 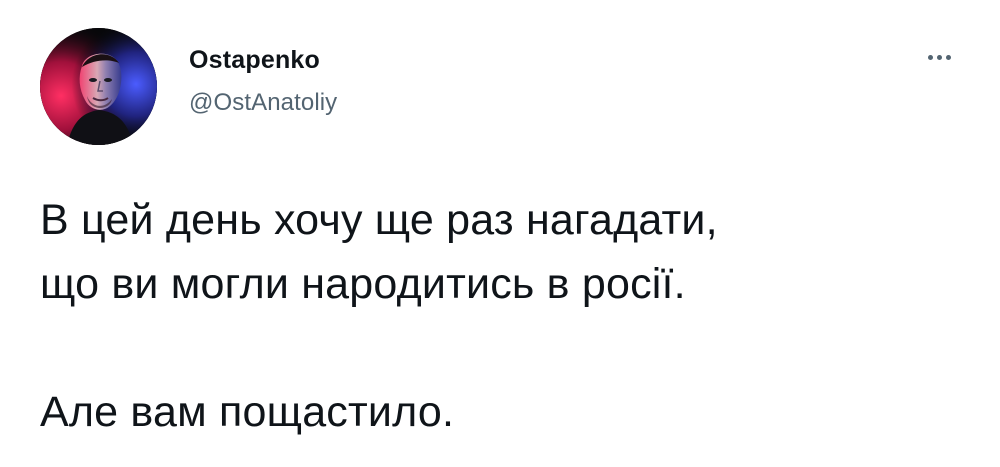 What do you see at coordinates (254, 60) in the screenshot?
I see `author-display-name: Ostapenko` at bounding box center [254, 60].